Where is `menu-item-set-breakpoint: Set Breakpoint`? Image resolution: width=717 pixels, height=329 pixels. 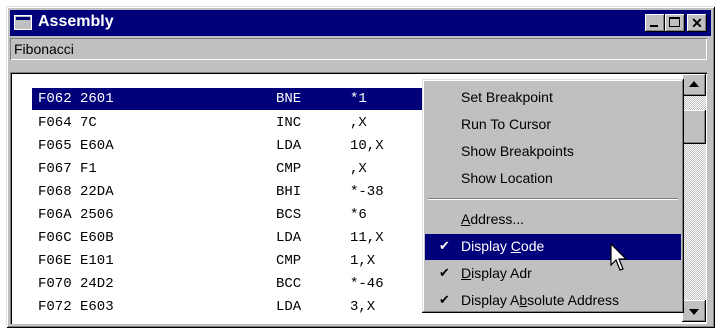 menu-item-set-breakpoint: Set Breakpoint is located at coordinates (553, 98).